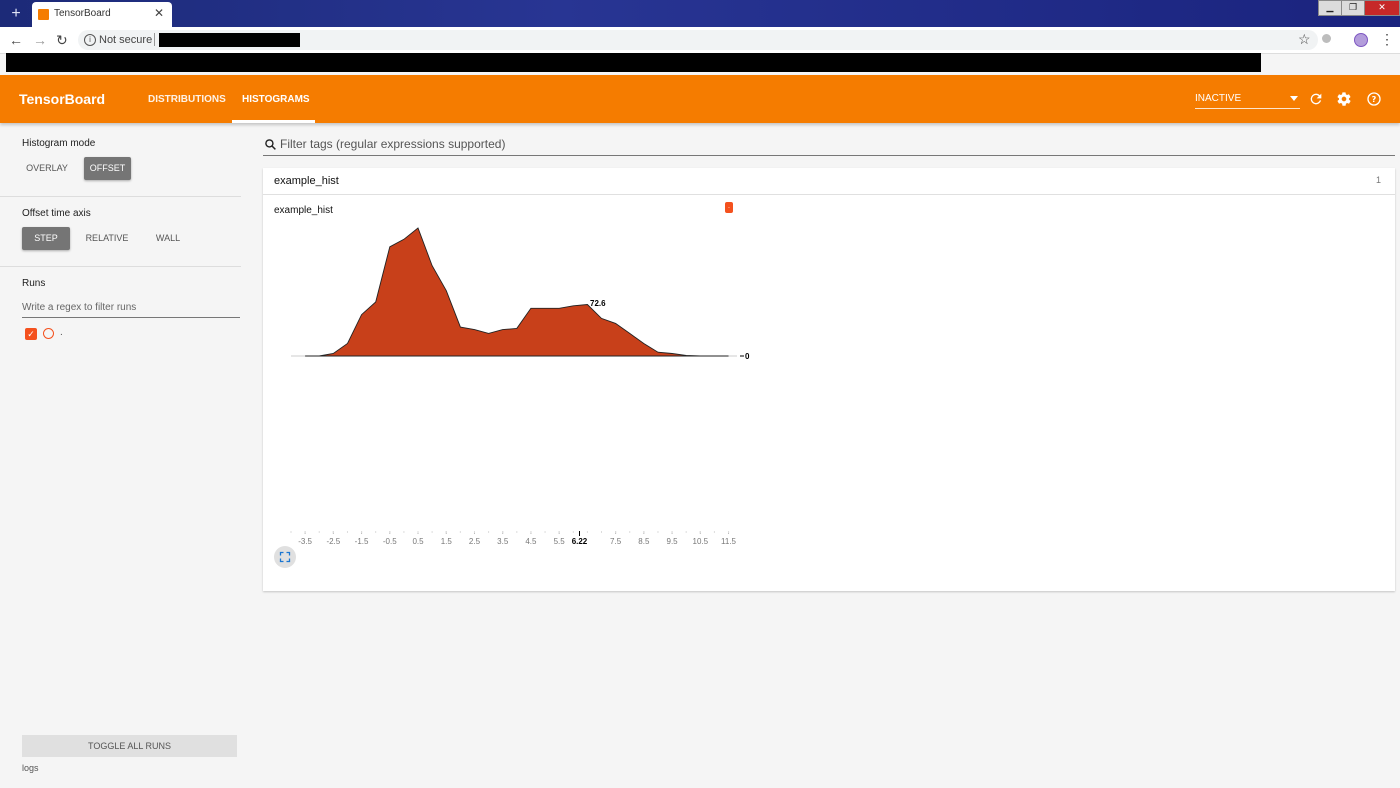  Describe the element at coordinates (305, 541) in the screenshot. I see `x-tick-label: -3.5` at that location.